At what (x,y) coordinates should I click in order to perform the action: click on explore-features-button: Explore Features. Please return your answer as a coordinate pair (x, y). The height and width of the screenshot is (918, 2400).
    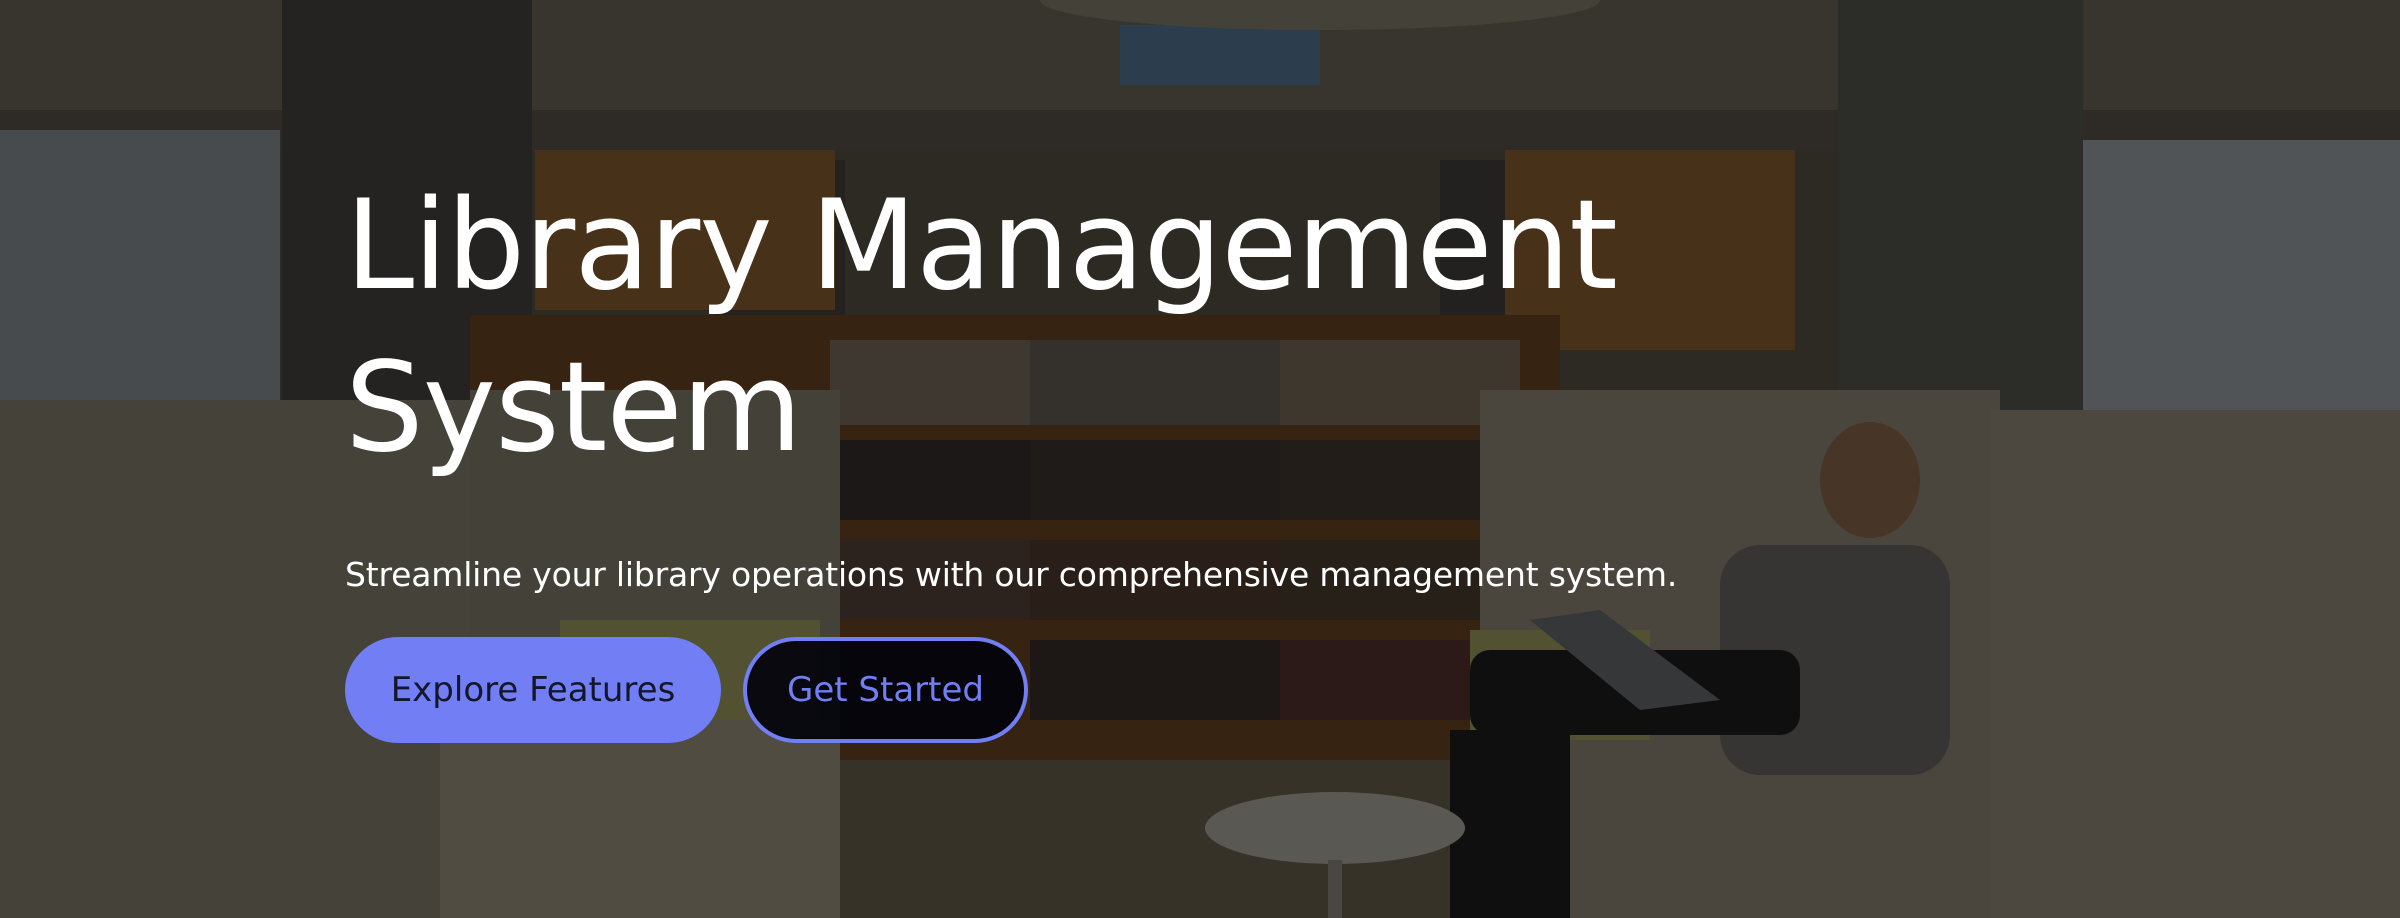
    Looking at the image, I should click on (533, 690).